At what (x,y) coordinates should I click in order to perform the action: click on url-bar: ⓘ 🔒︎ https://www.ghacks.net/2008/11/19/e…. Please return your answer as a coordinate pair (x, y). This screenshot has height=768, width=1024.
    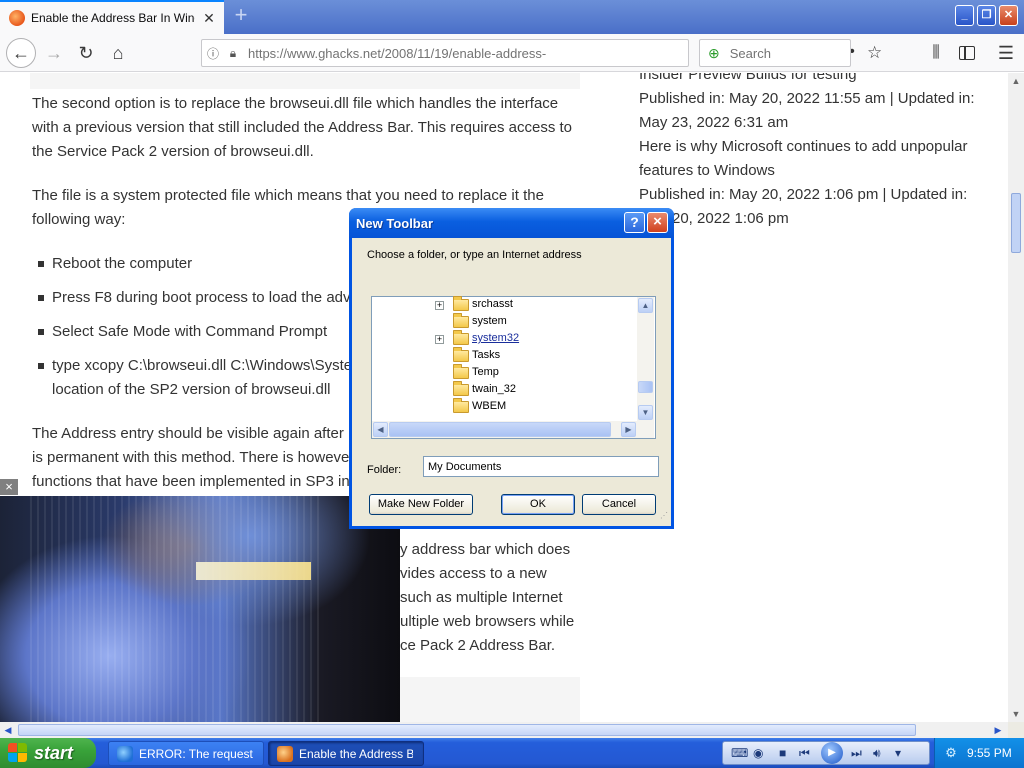
    Looking at the image, I should click on (541, 53).